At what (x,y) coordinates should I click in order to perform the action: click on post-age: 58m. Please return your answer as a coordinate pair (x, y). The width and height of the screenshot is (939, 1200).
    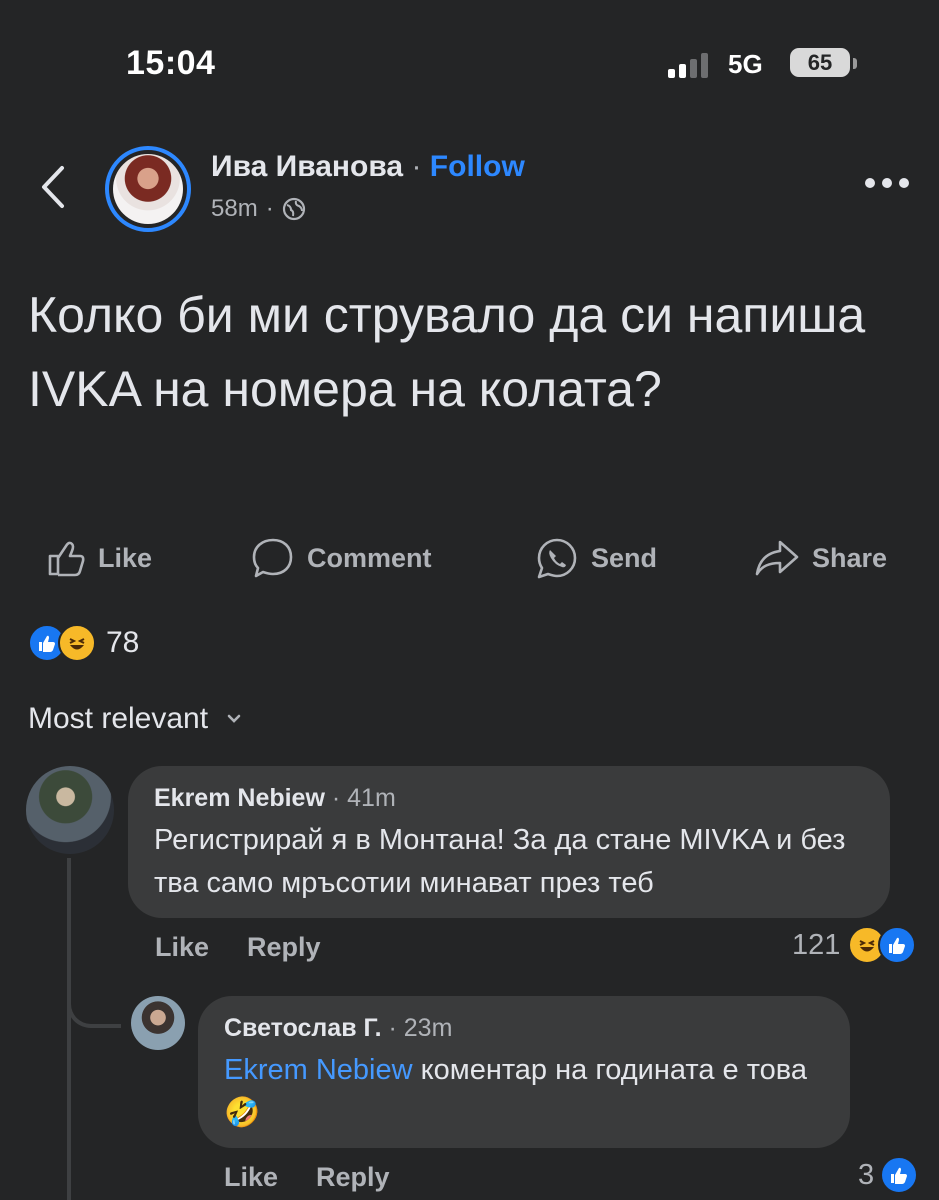
    Looking at the image, I should click on (234, 209).